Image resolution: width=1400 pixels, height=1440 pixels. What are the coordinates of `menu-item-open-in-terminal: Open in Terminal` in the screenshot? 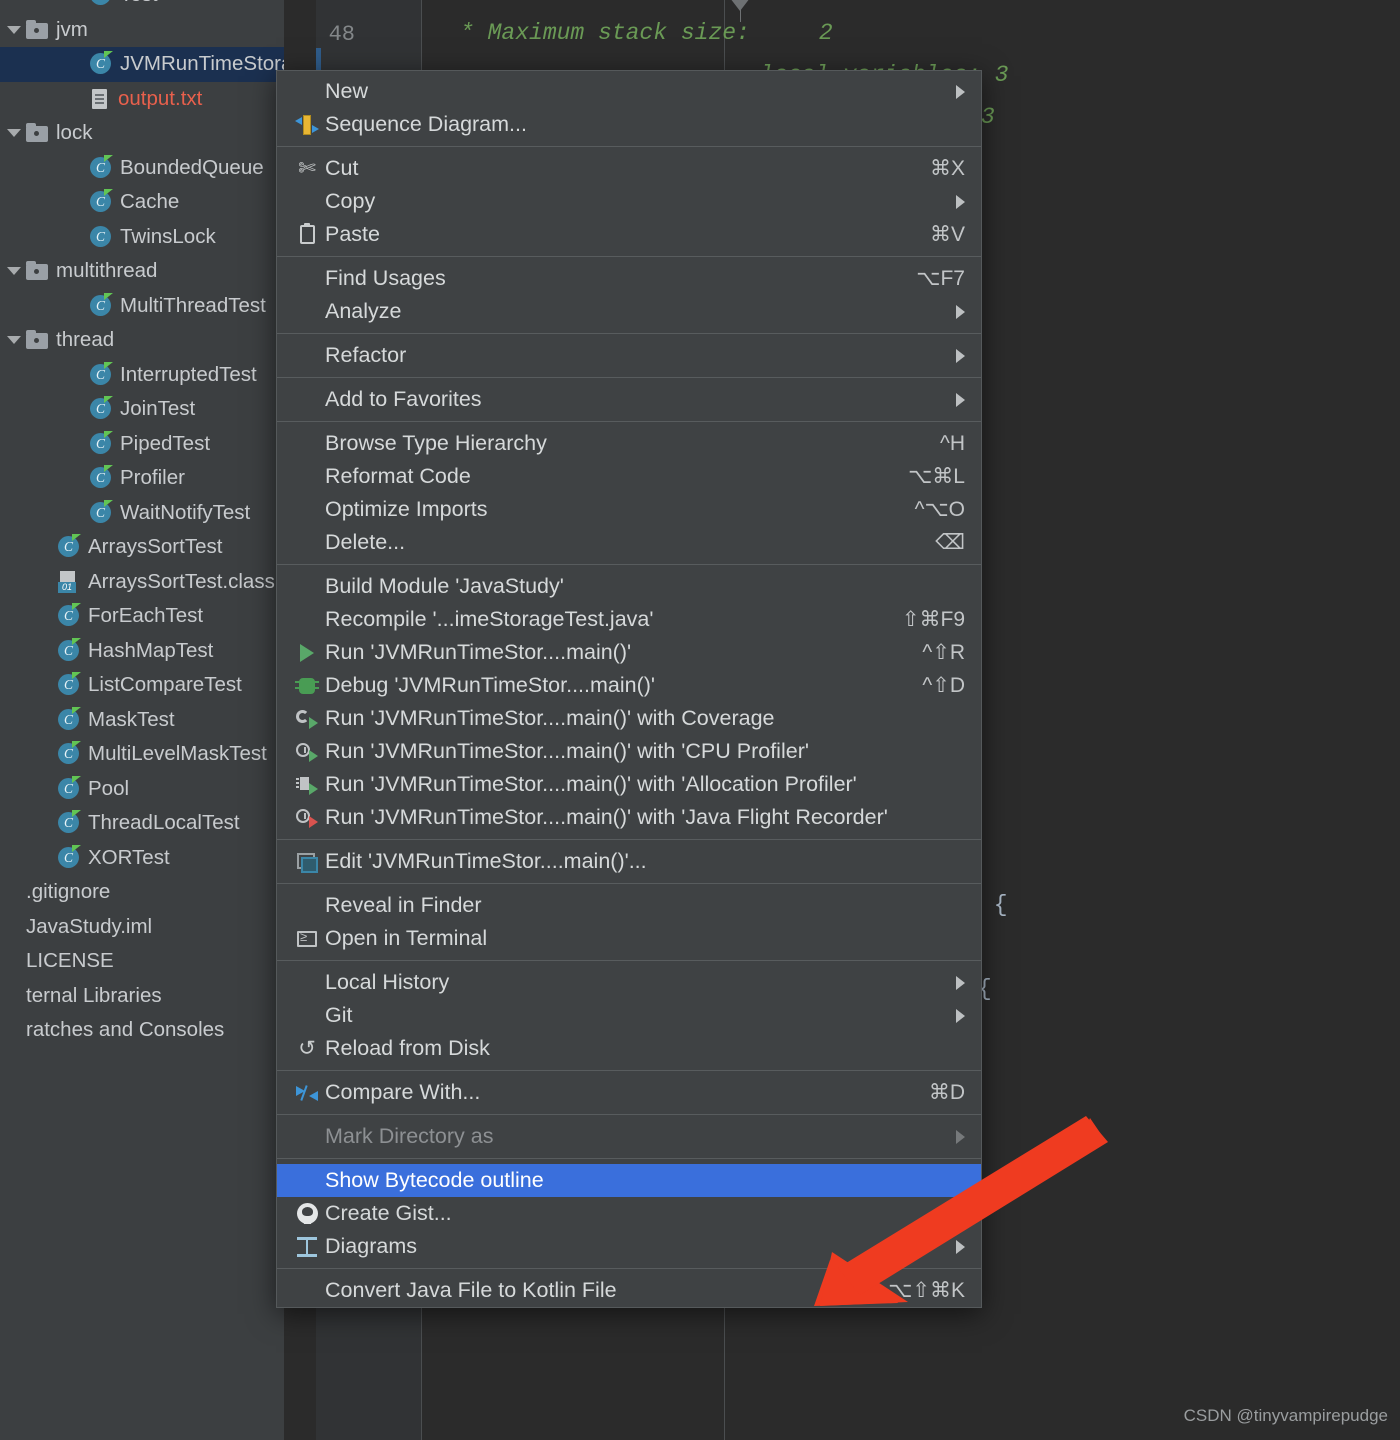 It's located at (629, 938).